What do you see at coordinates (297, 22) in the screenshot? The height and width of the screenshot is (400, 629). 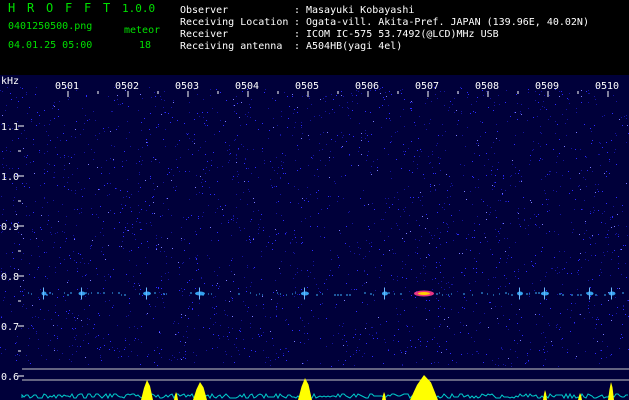 I see `info-sep: :` at bounding box center [297, 22].